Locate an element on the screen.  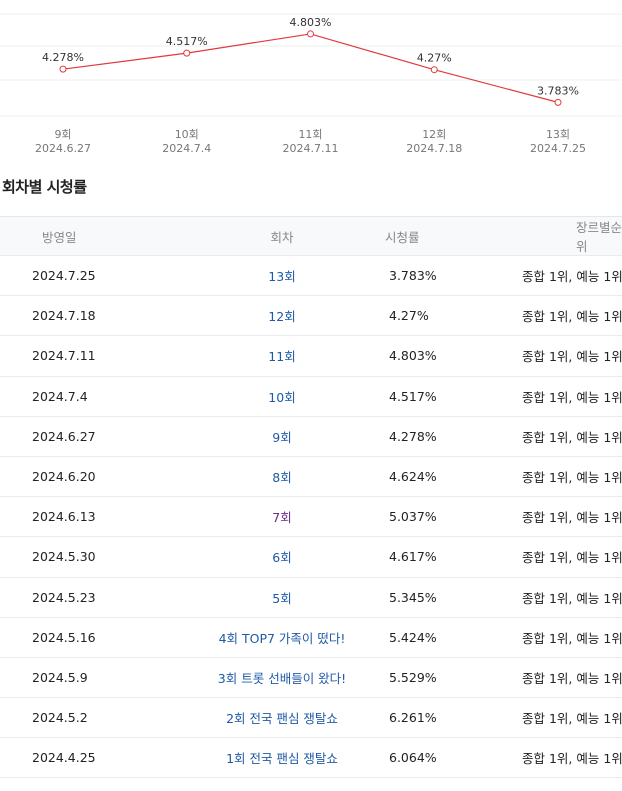
cell-episode: 2회 전국 팬심 쟁탈쇼 is located at coordinates (282, 718).